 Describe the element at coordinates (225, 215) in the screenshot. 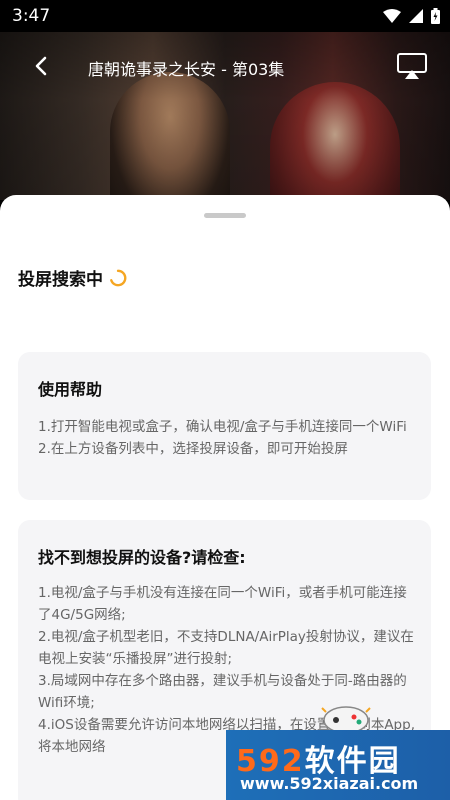

I see `drag-handle` at that location.